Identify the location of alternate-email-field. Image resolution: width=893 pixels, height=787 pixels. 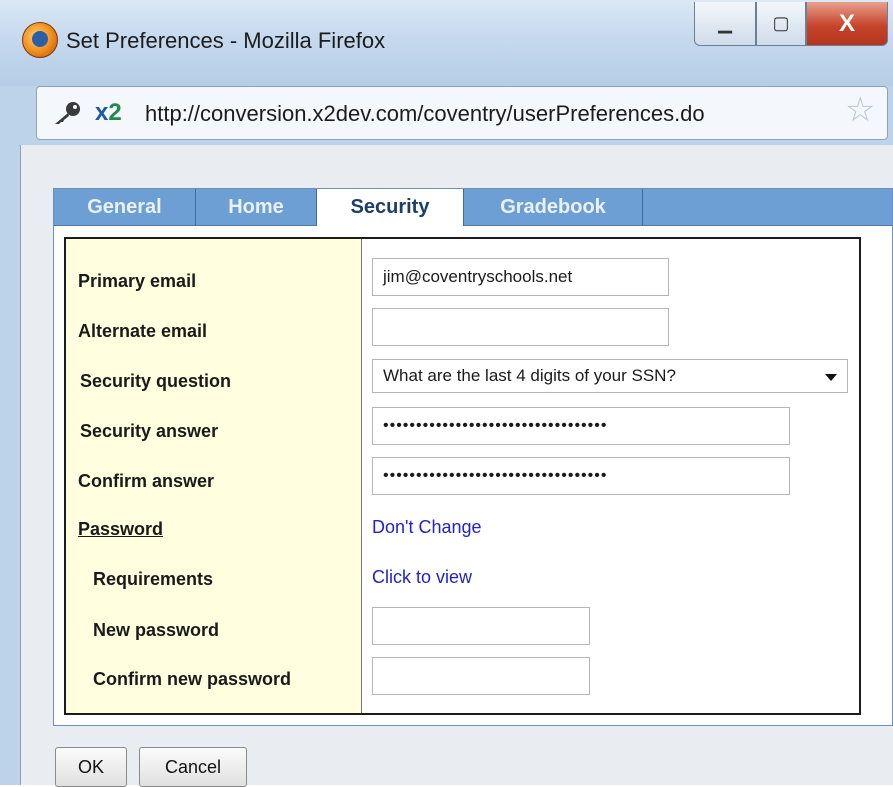
(520, 327).